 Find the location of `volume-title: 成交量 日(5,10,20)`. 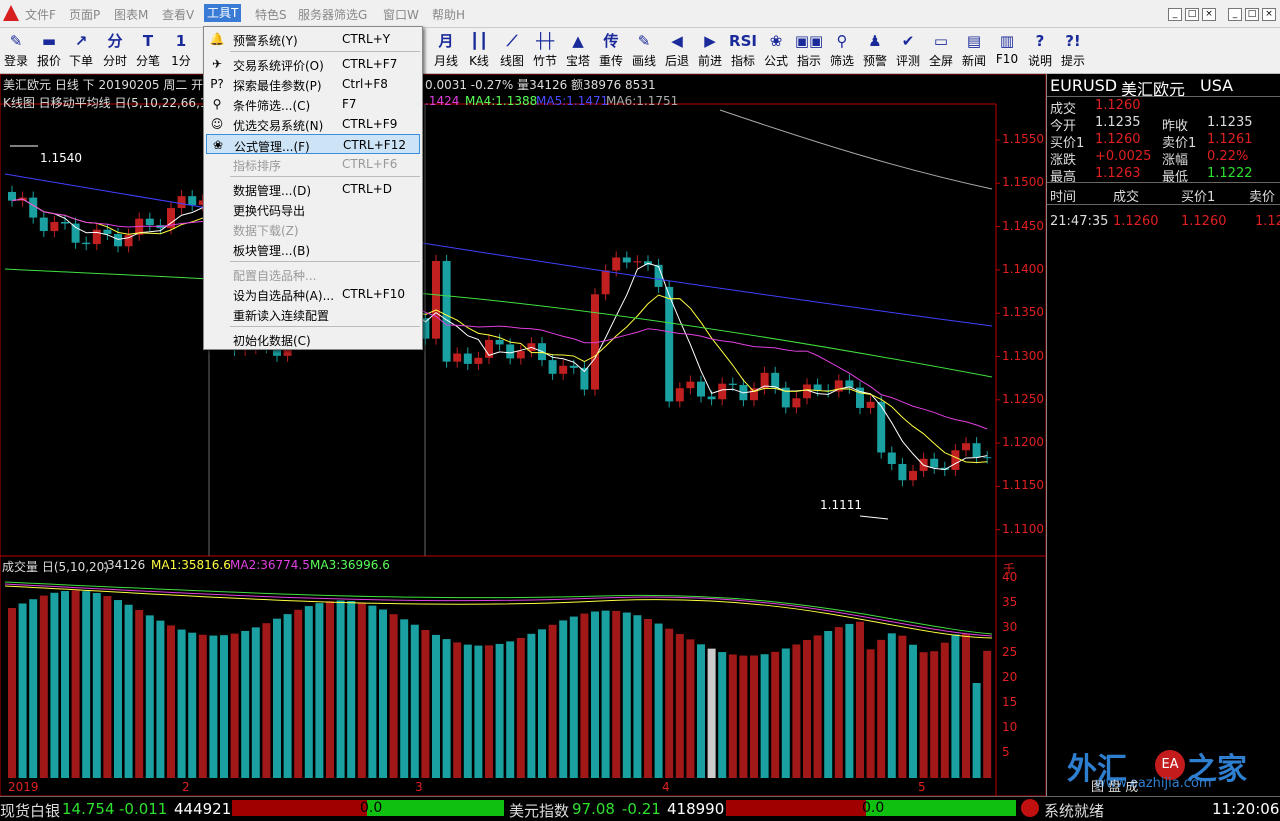

volume-title: 成交量 日(5,10,20) is located at coordinates (55, 567).